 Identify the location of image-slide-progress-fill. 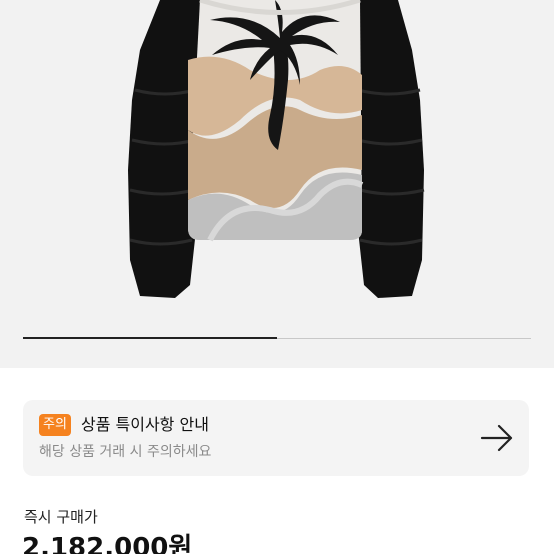
(150, 338).